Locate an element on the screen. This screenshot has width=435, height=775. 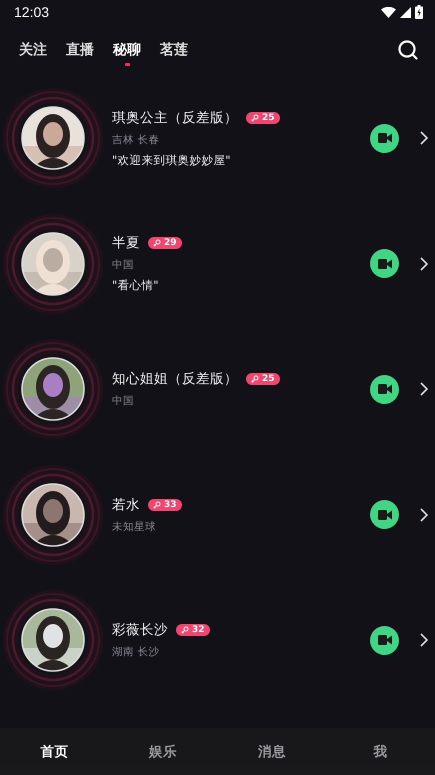
wifi-icon is located at coordinates (388, 12).